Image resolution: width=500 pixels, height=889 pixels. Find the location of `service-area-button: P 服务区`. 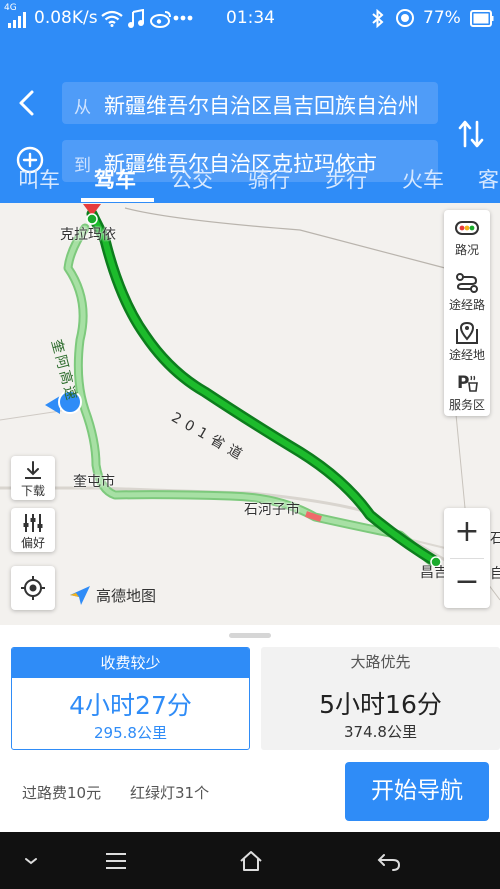

service-area-button: P 服务区 is located at coordinates (467, 392).